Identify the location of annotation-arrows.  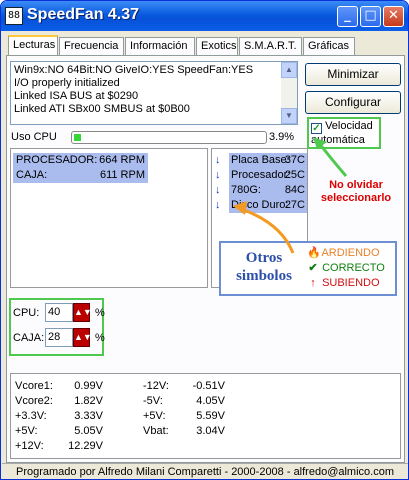
(290, 195).